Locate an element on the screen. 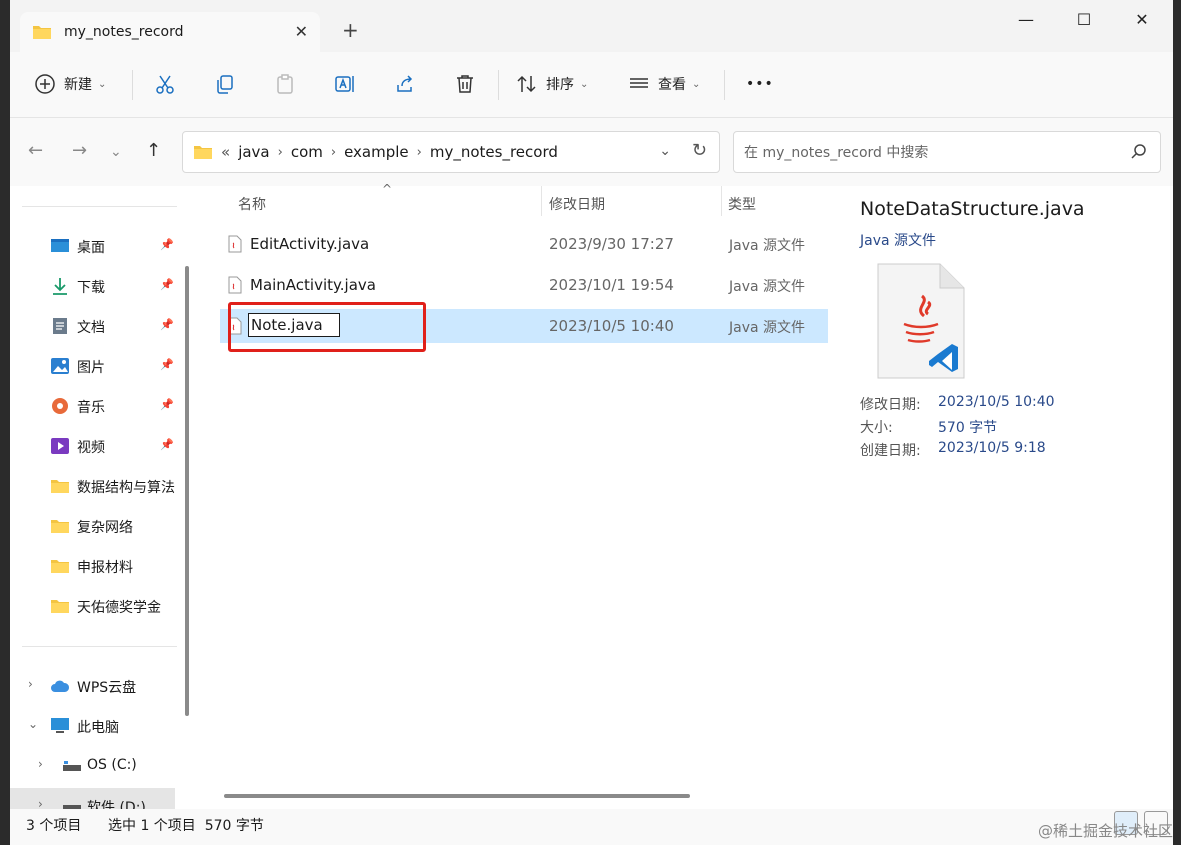  new-tab-button: + is located at coordinates (350, 30).